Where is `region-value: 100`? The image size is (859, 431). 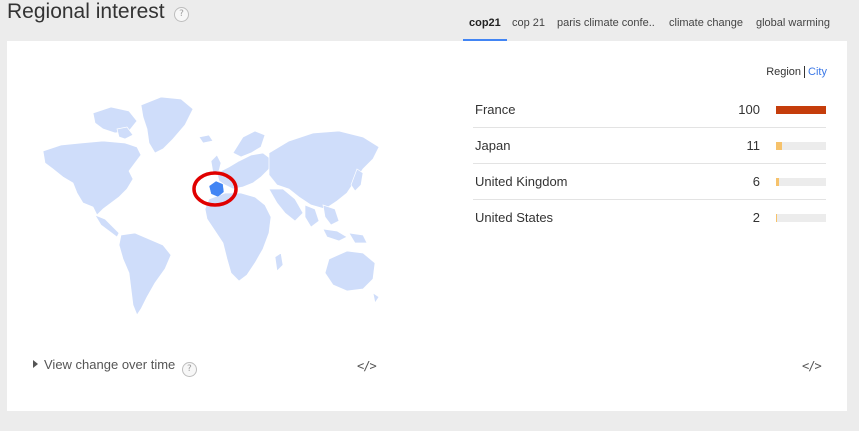 region-value: 100 is located at coordinates (749, 109).